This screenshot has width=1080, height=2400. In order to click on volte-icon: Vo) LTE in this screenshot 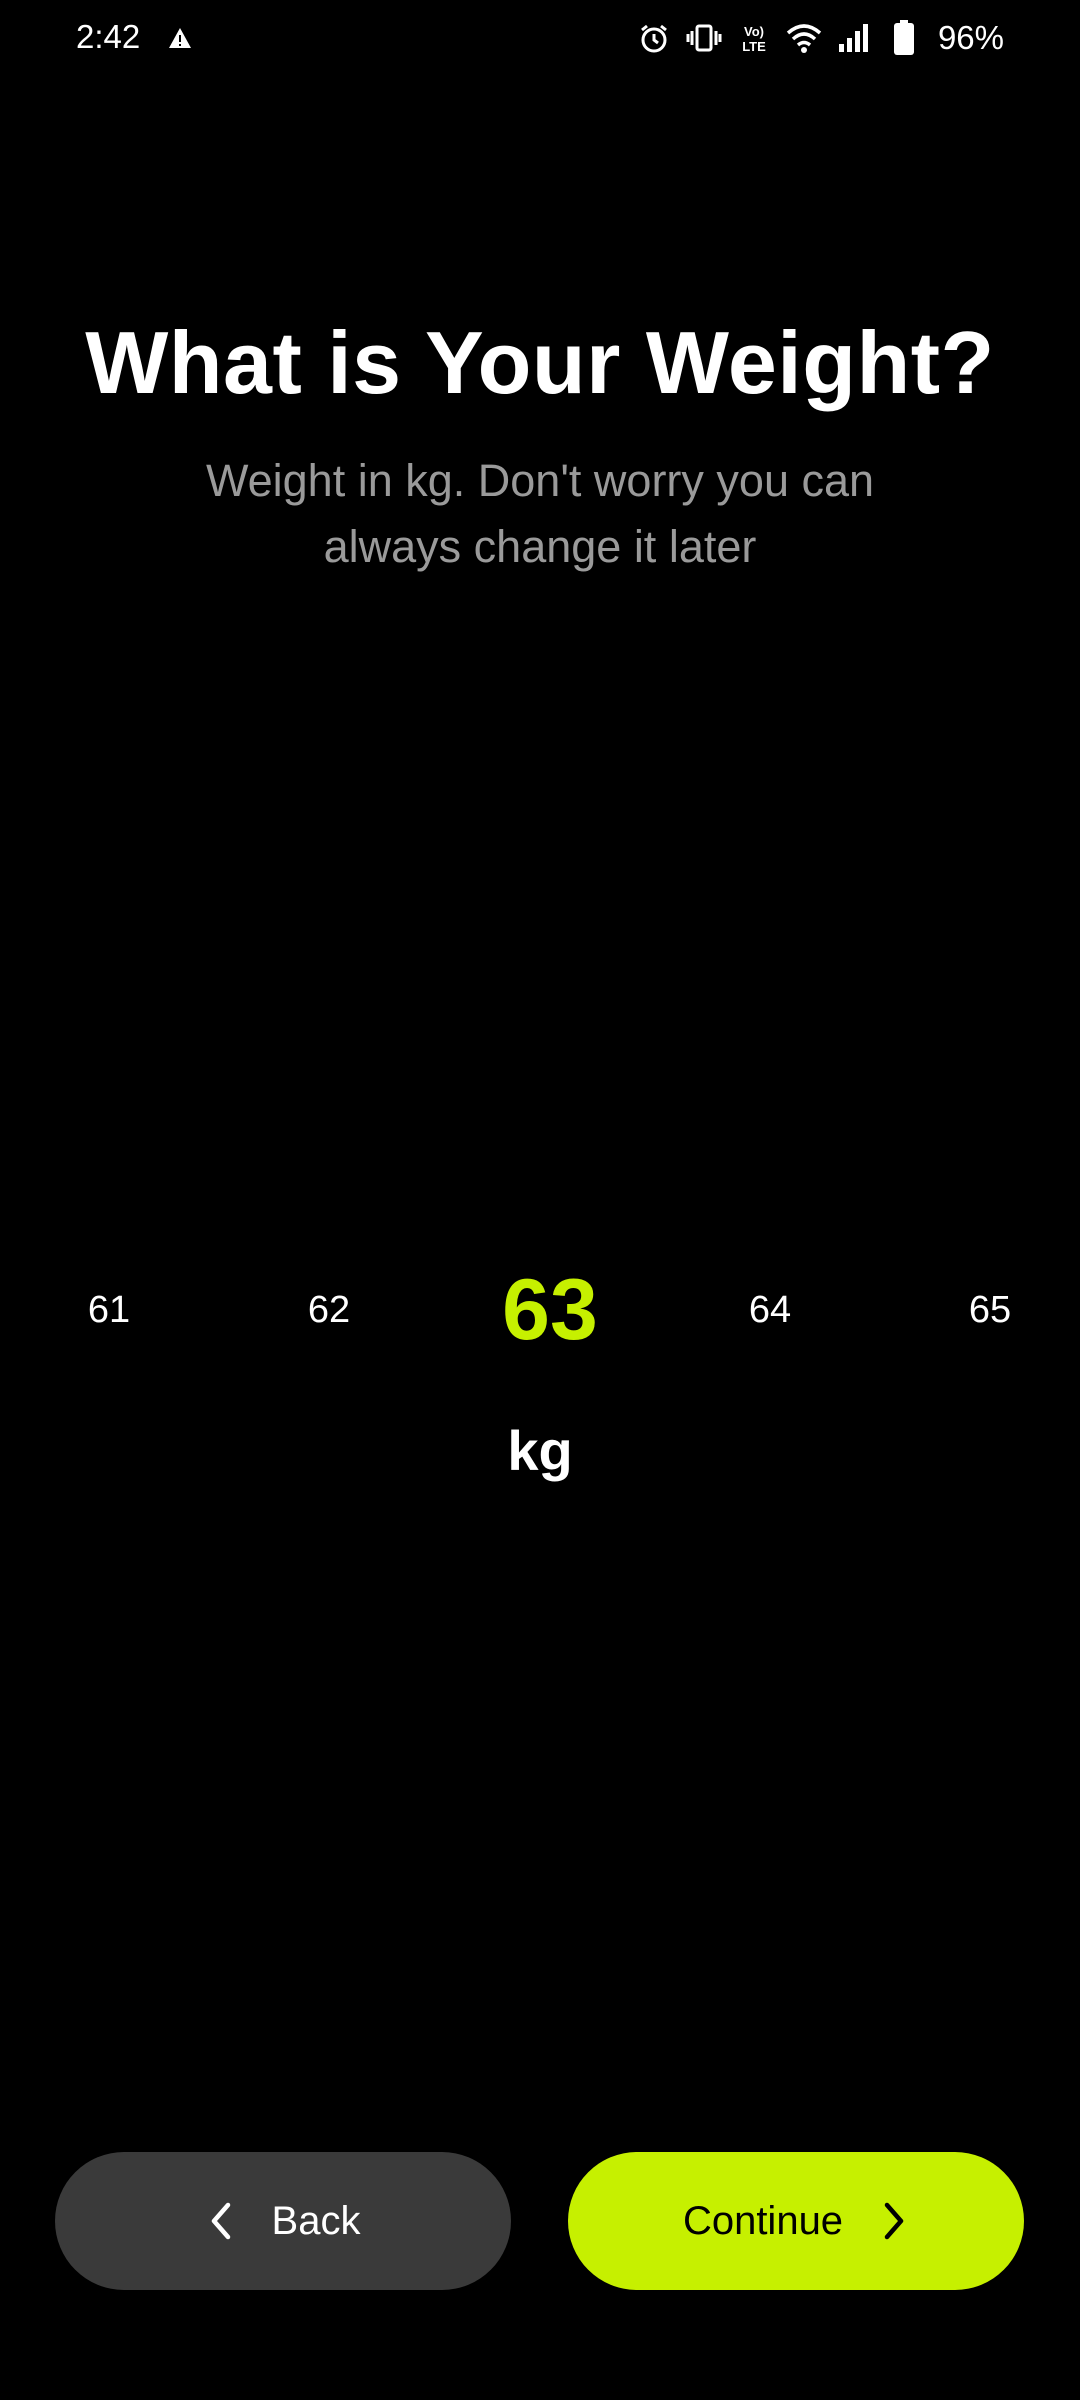, I will do `click(754, 38)`.